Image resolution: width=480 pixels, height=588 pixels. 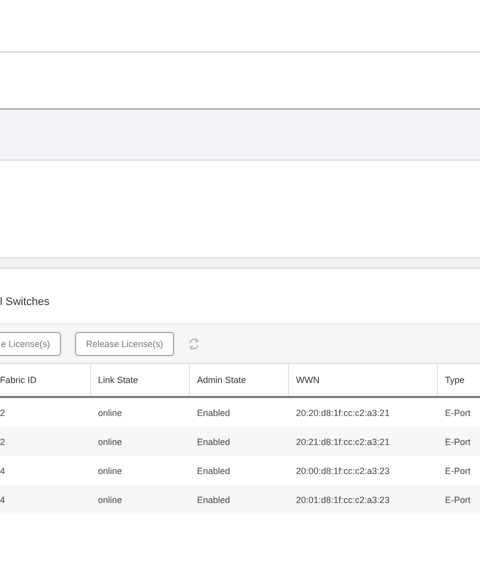 What do you see at coordinates (194, 344) in the screenshot?
I see `refresh-icon` at bounding box center [194, 344].